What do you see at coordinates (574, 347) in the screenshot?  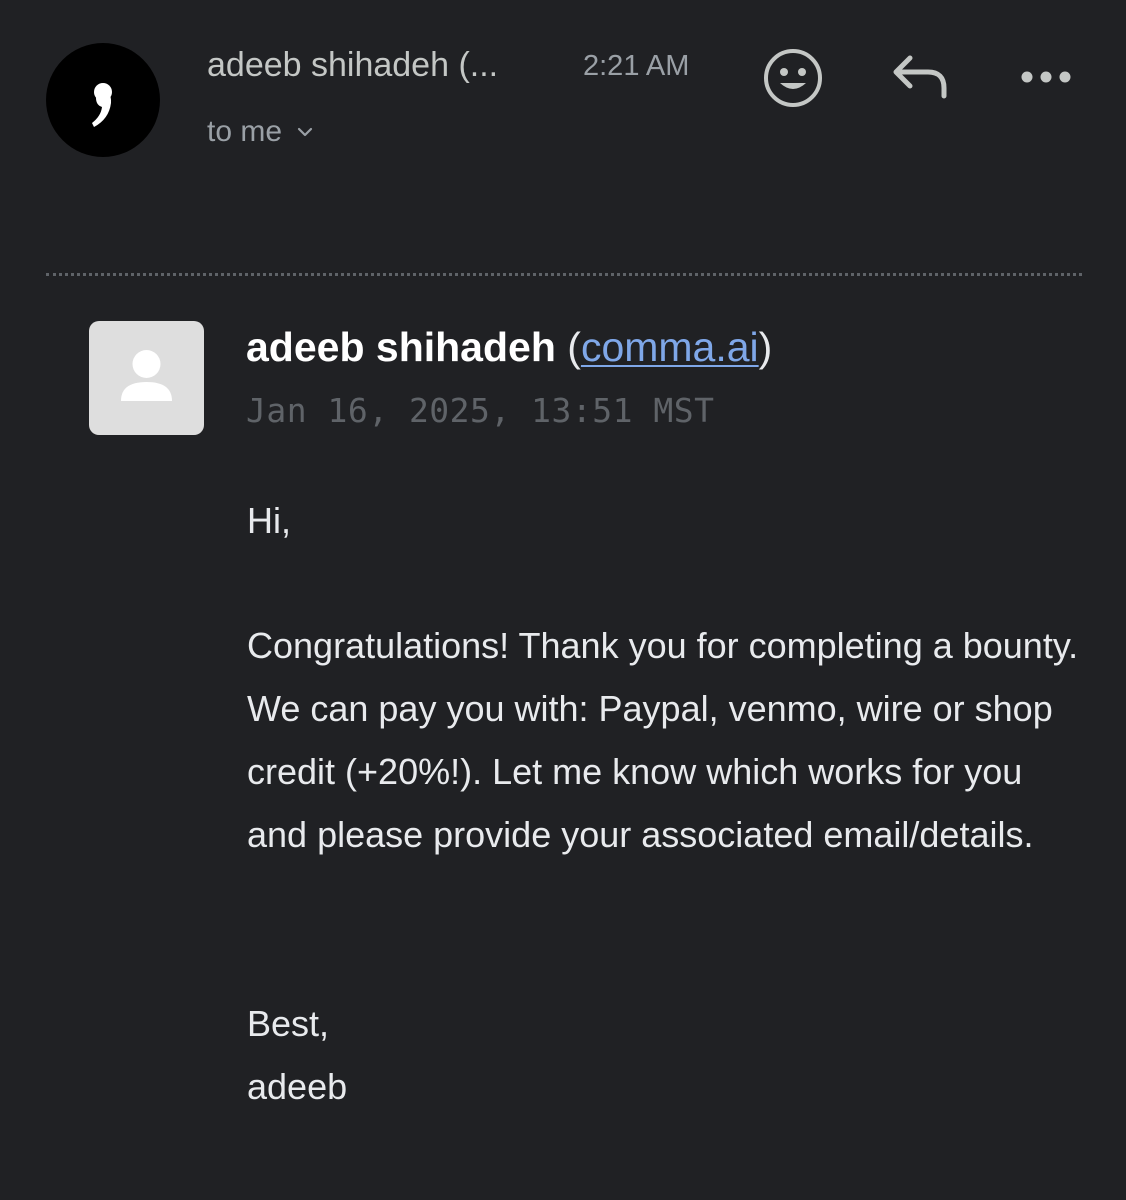 I see `paren-open: (` at bounding box center [574, 347].